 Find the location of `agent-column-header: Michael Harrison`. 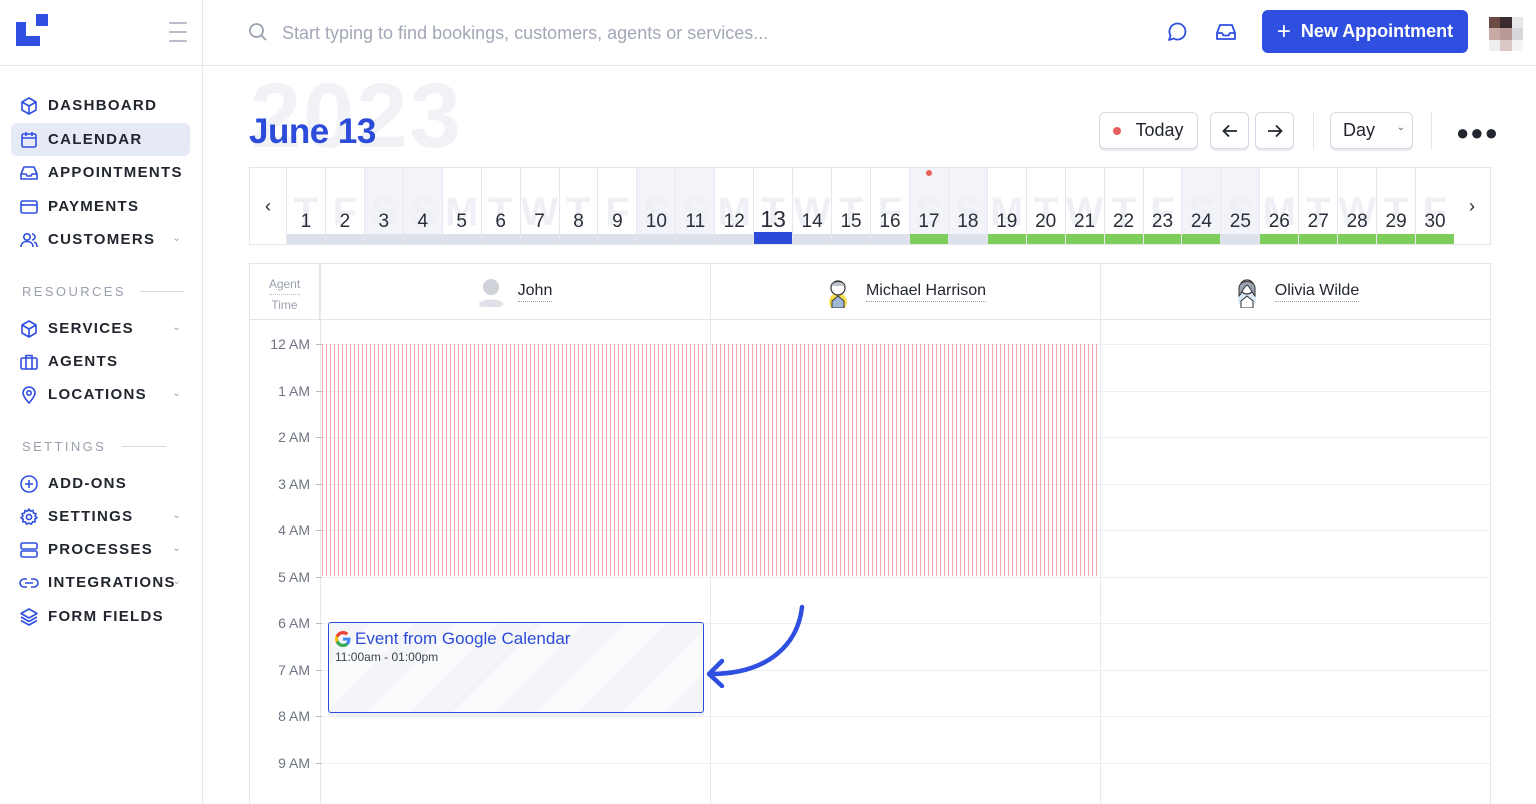

agent-column-header: Michael Harrison is located at coordinates (905, 292).